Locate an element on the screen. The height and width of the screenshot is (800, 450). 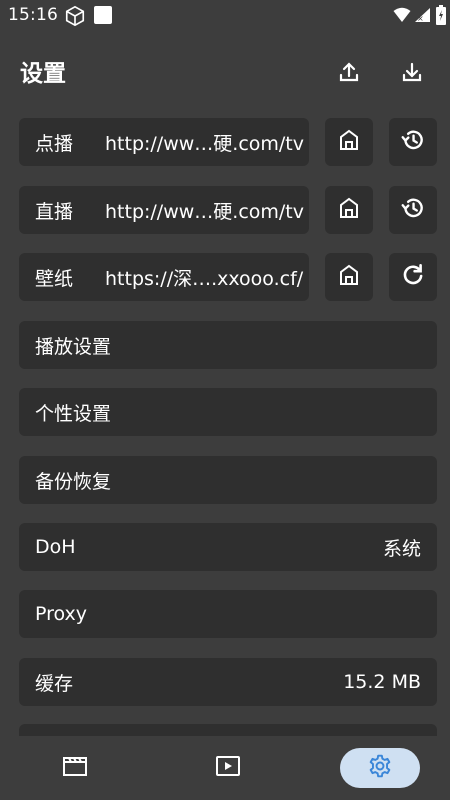
refresh-icon is located at coordinates (413, 277).